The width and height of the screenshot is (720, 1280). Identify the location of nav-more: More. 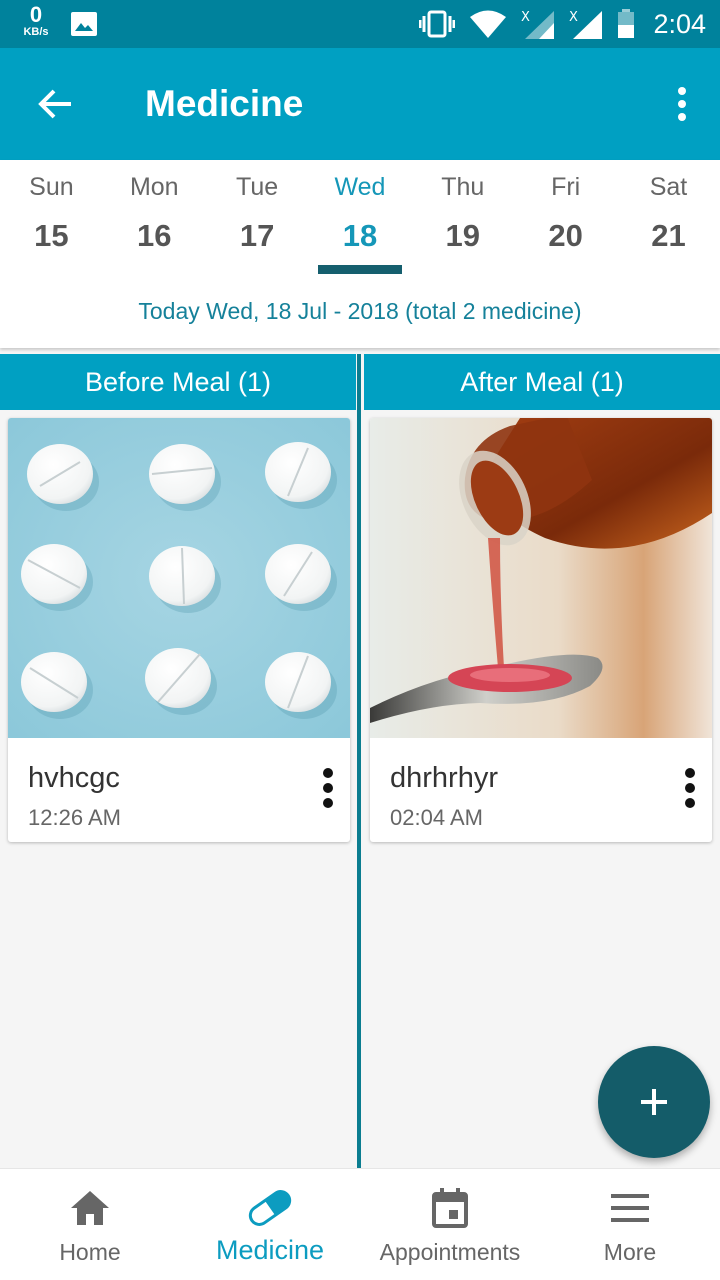
(630, 1224).